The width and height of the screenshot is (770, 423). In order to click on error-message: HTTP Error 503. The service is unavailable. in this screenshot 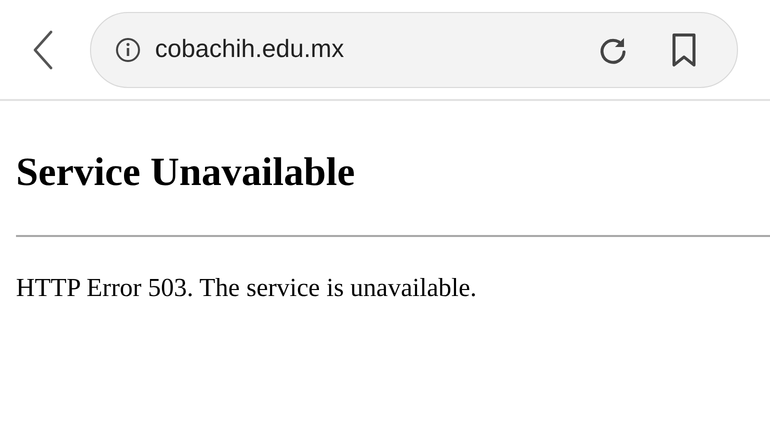, I will do `click(246, 288)`.